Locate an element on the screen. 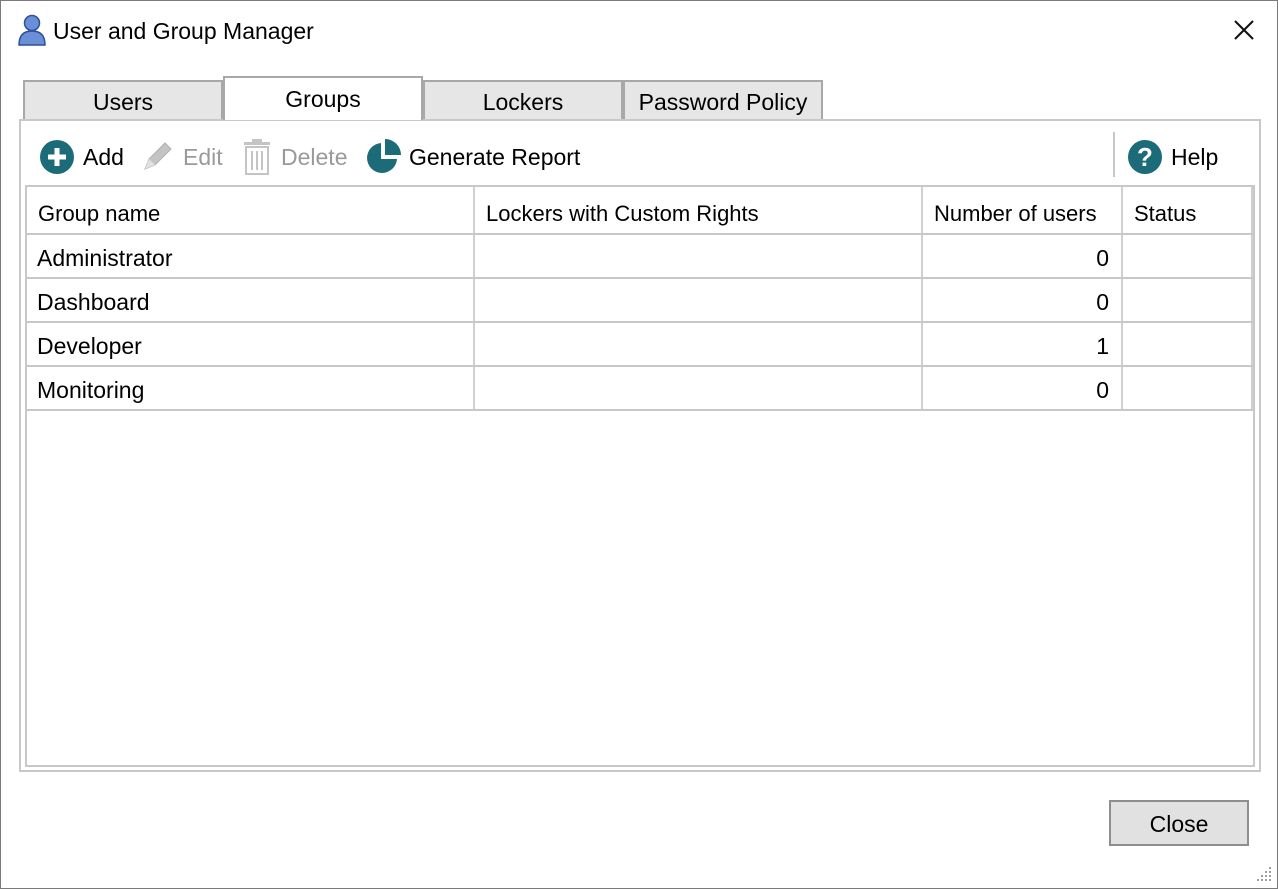  edit-button: Edit is located at coordinates (182, 157).